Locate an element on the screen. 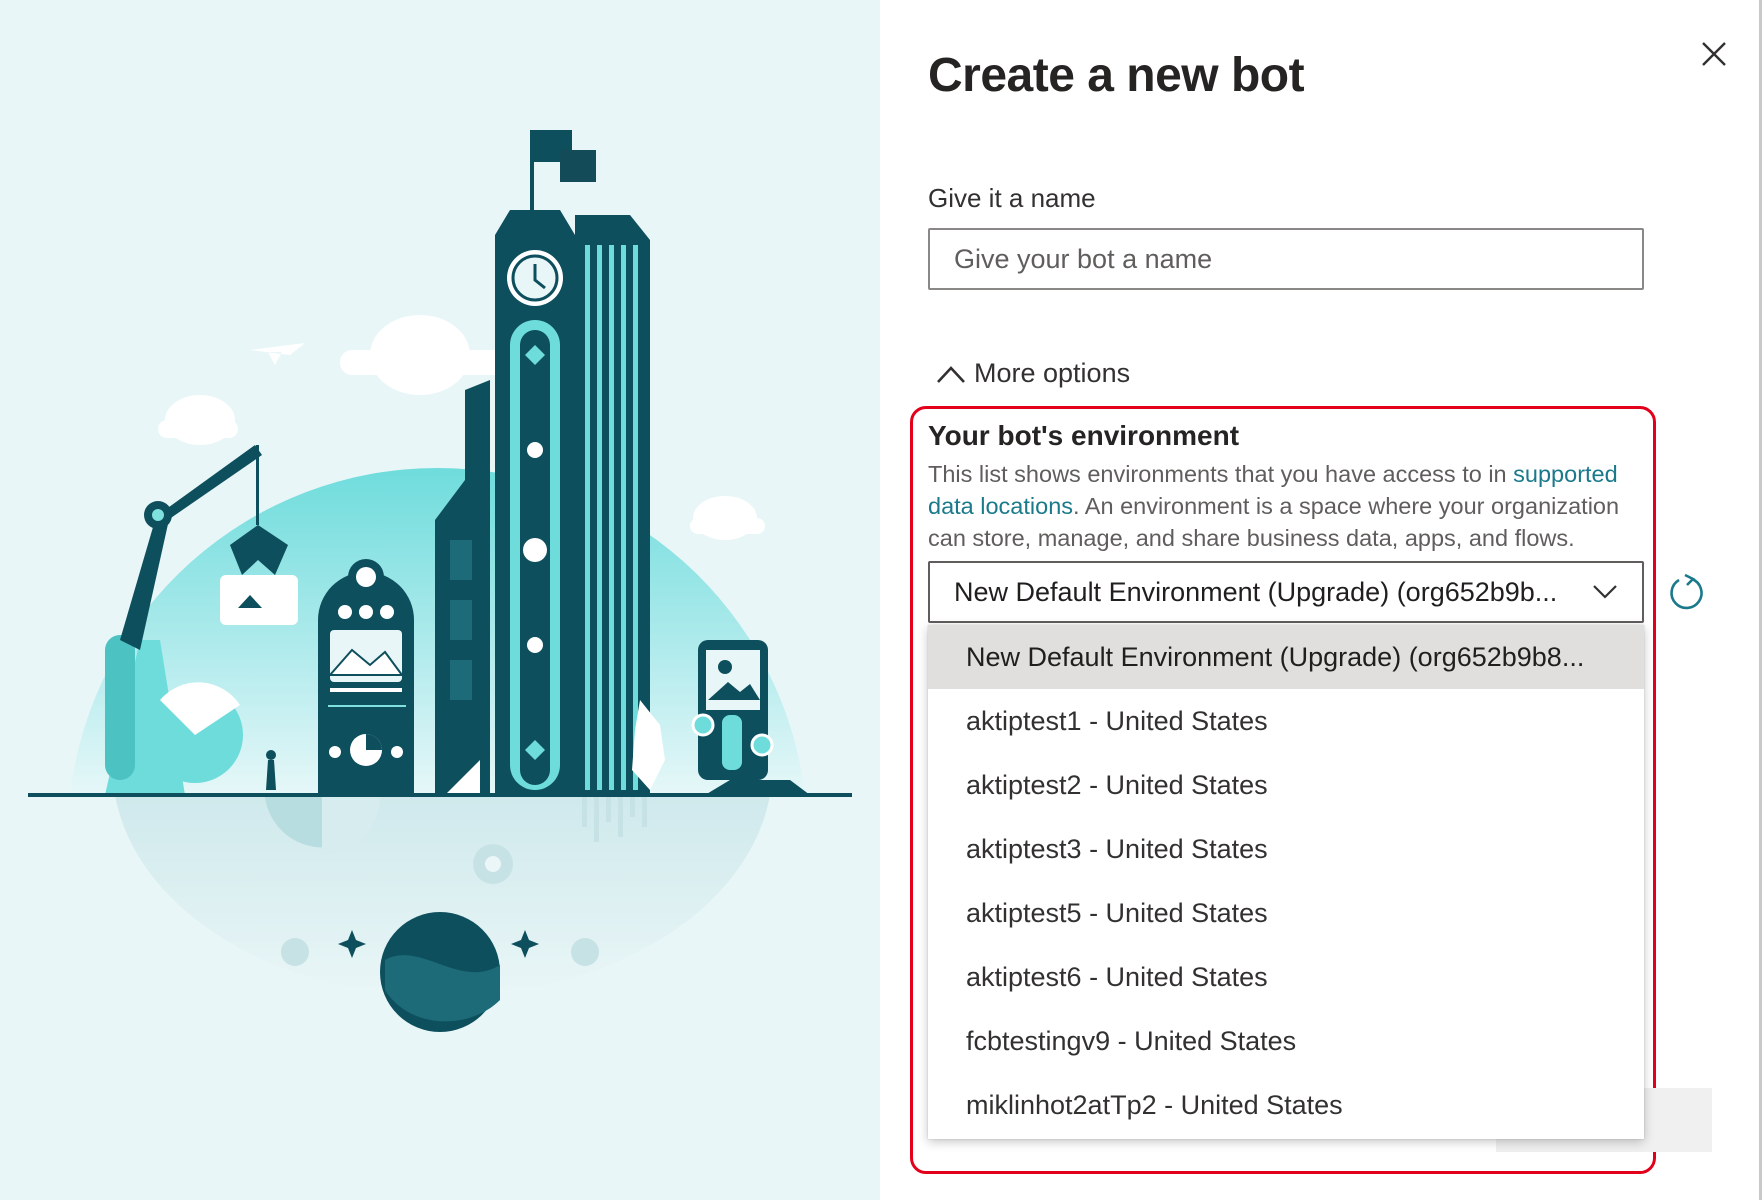 The image size is (1762, 1200). close-button is located at coordinates (1714, 54).